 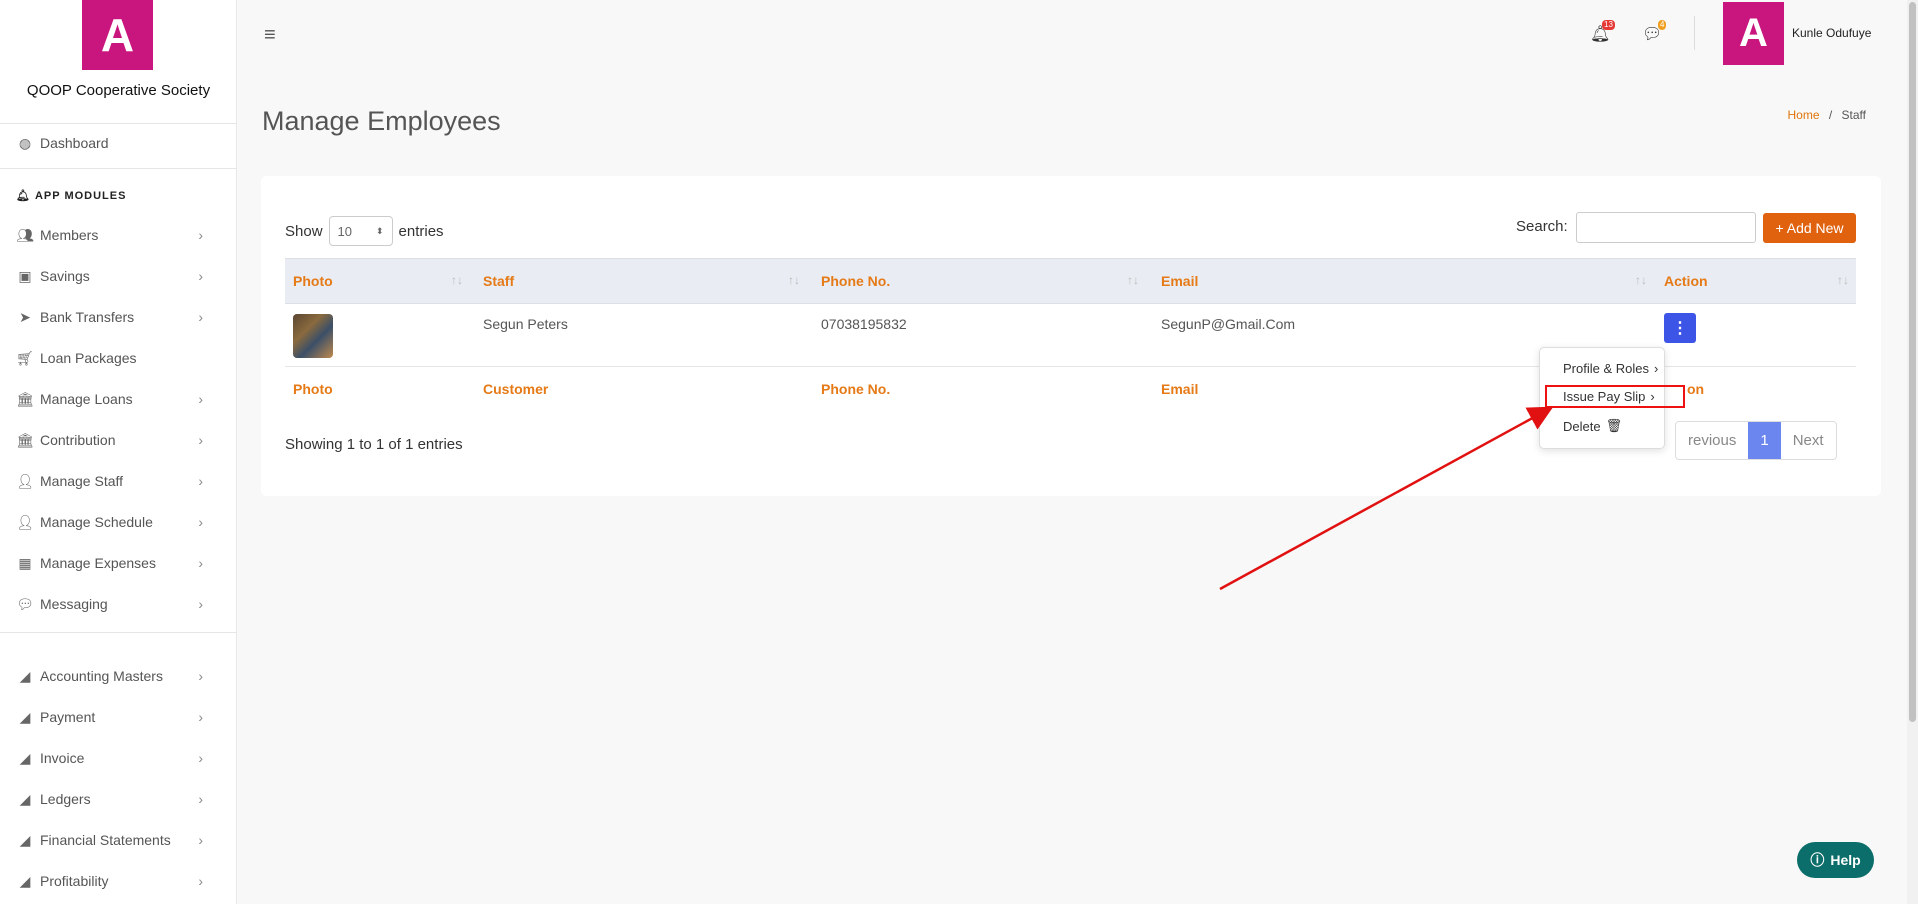 I want to click on help-button: ⓘ Help, so click(x=1835, y=860).